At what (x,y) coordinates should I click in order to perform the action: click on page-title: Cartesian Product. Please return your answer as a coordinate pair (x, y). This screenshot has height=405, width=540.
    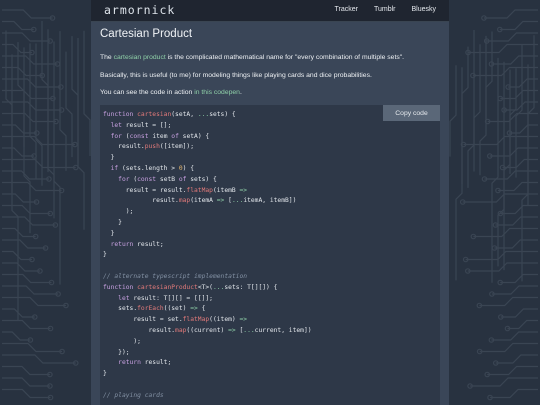
    Looking at the image, I should click on (146, 34).